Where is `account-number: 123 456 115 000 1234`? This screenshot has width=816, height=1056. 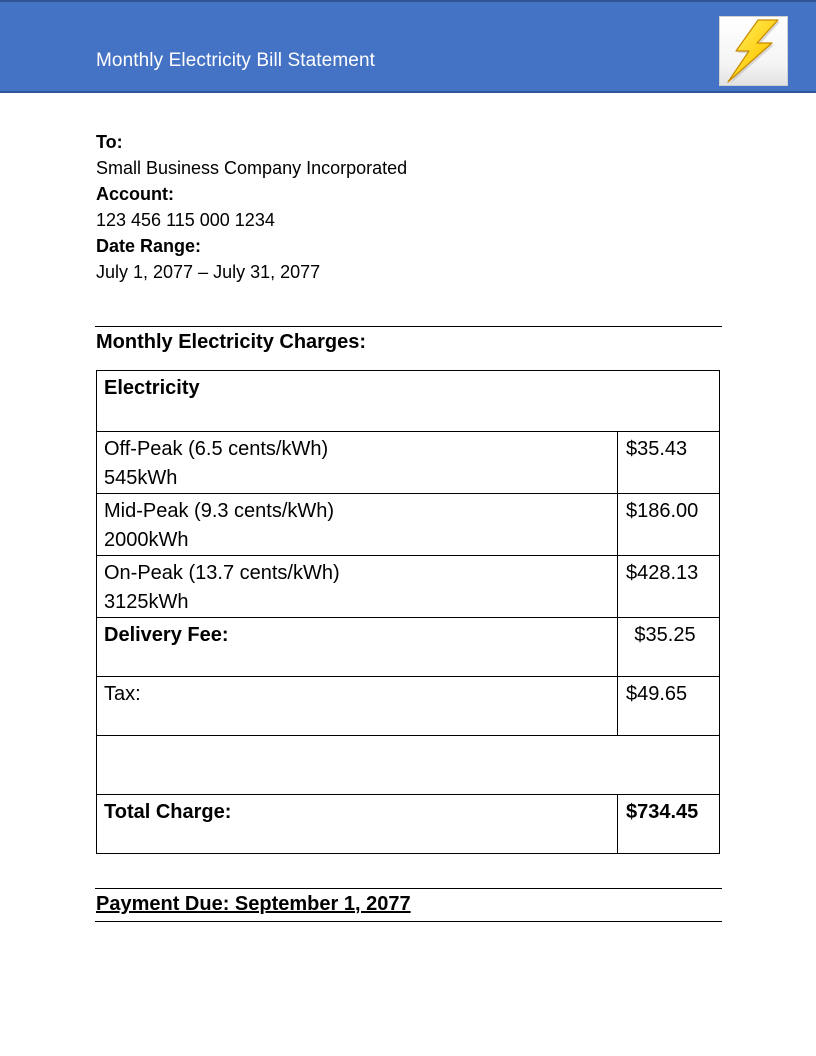 account-number: 123 456 115 000 1234 is located at coordinates (185, 220).